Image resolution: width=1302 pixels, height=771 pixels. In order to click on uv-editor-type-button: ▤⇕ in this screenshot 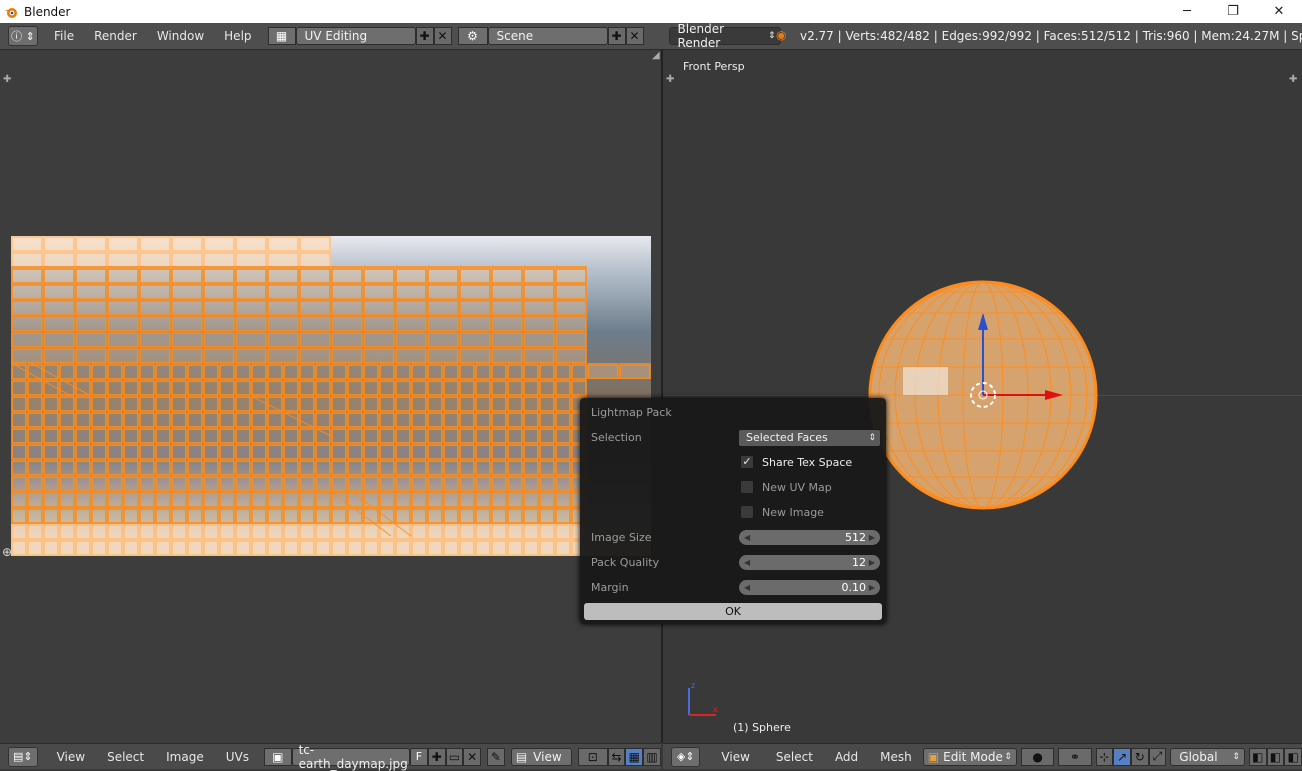, I will do `click(23, 756)`.